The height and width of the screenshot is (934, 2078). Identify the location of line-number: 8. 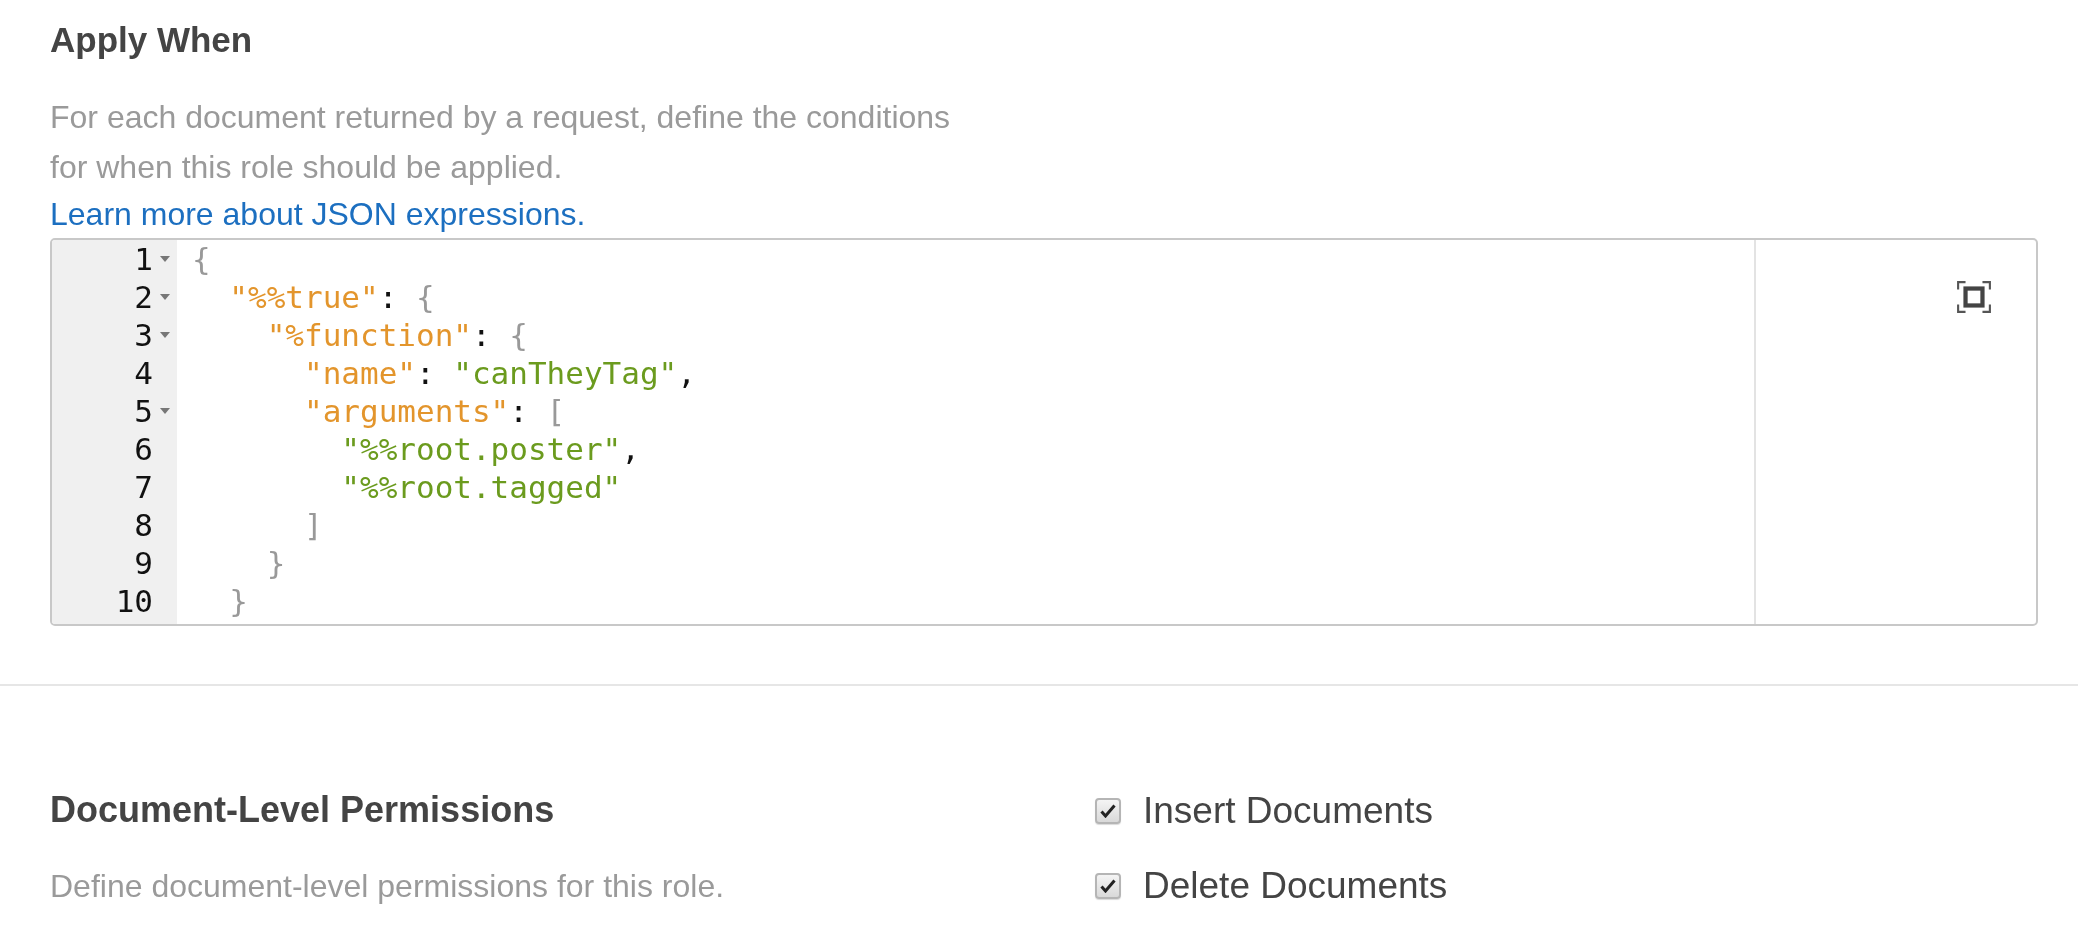
(143, 525).